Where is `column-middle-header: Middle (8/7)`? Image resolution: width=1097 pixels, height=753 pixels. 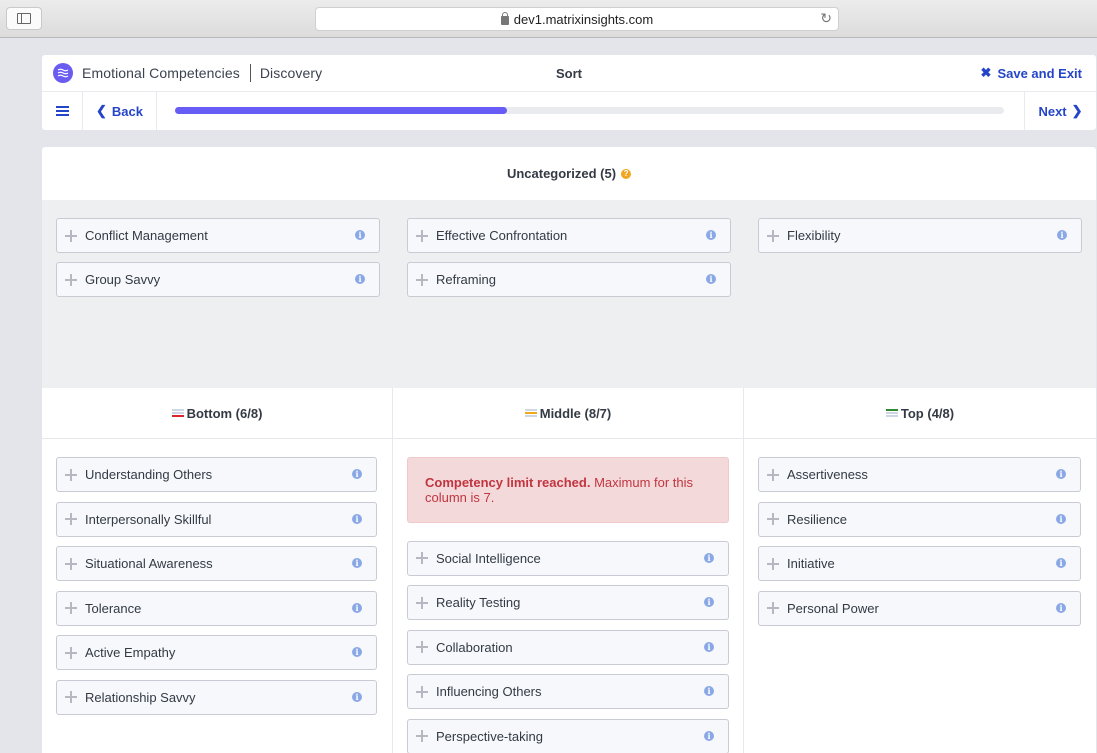
column-middle-header: Middle (8/7) is located at coordinates (568, 413).